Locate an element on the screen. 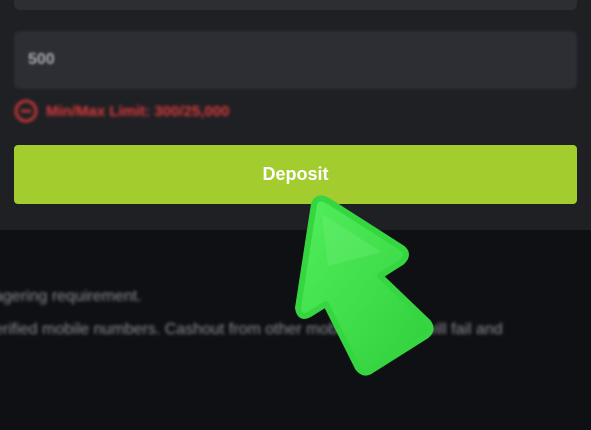 This screenshot has height=430, width=591. limit-text: Min/Max Limit: 300/25,000 is located at coordinates (138, 111).